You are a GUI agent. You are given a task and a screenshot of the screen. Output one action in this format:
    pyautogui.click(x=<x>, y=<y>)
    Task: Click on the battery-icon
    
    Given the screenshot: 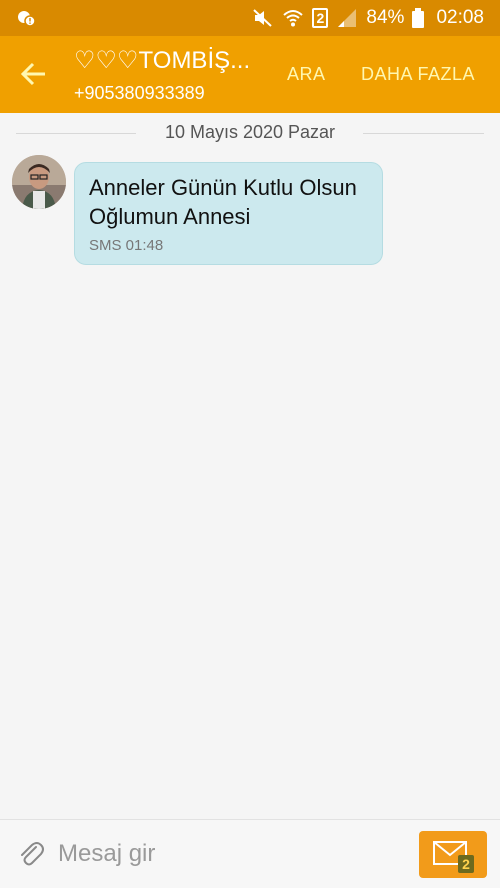 What is the action you would take?
    pyautogui.click(x=418, y=18)
    